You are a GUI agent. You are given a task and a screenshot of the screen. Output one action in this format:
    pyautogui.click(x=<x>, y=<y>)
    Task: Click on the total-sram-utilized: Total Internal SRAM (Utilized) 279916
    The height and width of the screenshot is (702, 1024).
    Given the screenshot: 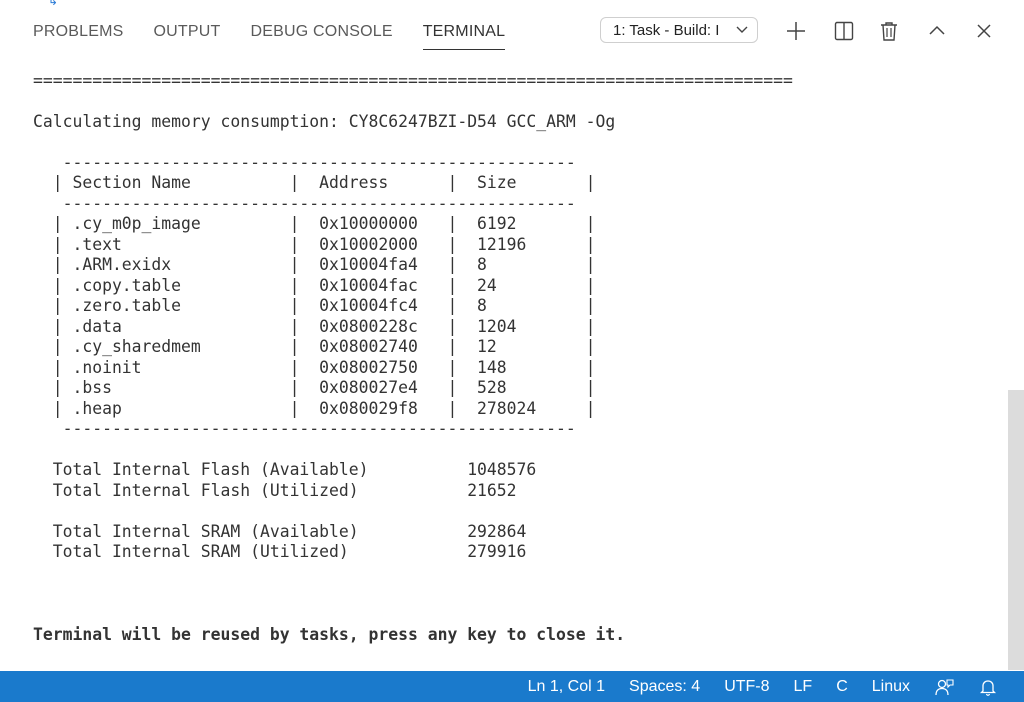 What is the action you would take?
    pyautogui.click(x=280, y=551)
    